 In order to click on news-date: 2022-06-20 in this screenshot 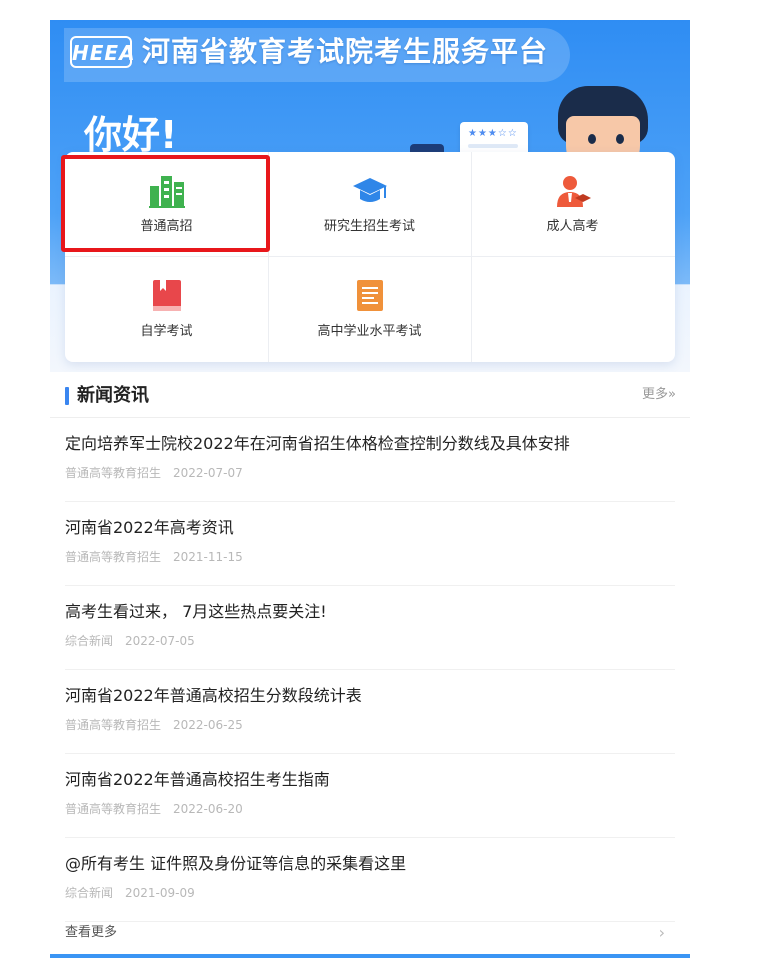, I will do `click(208, 809)`.